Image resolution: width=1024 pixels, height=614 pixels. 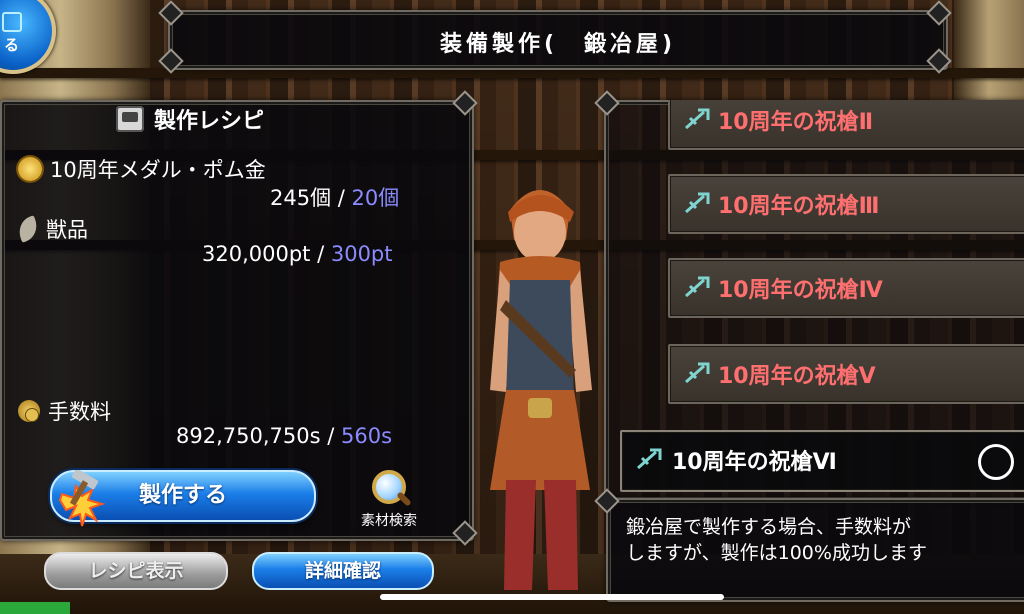 What do you see at coordinates (796, 122) in the screenshot?
I see `item-label: 10周年の祝槍Ⅱ` at bounding box center [796, 122].